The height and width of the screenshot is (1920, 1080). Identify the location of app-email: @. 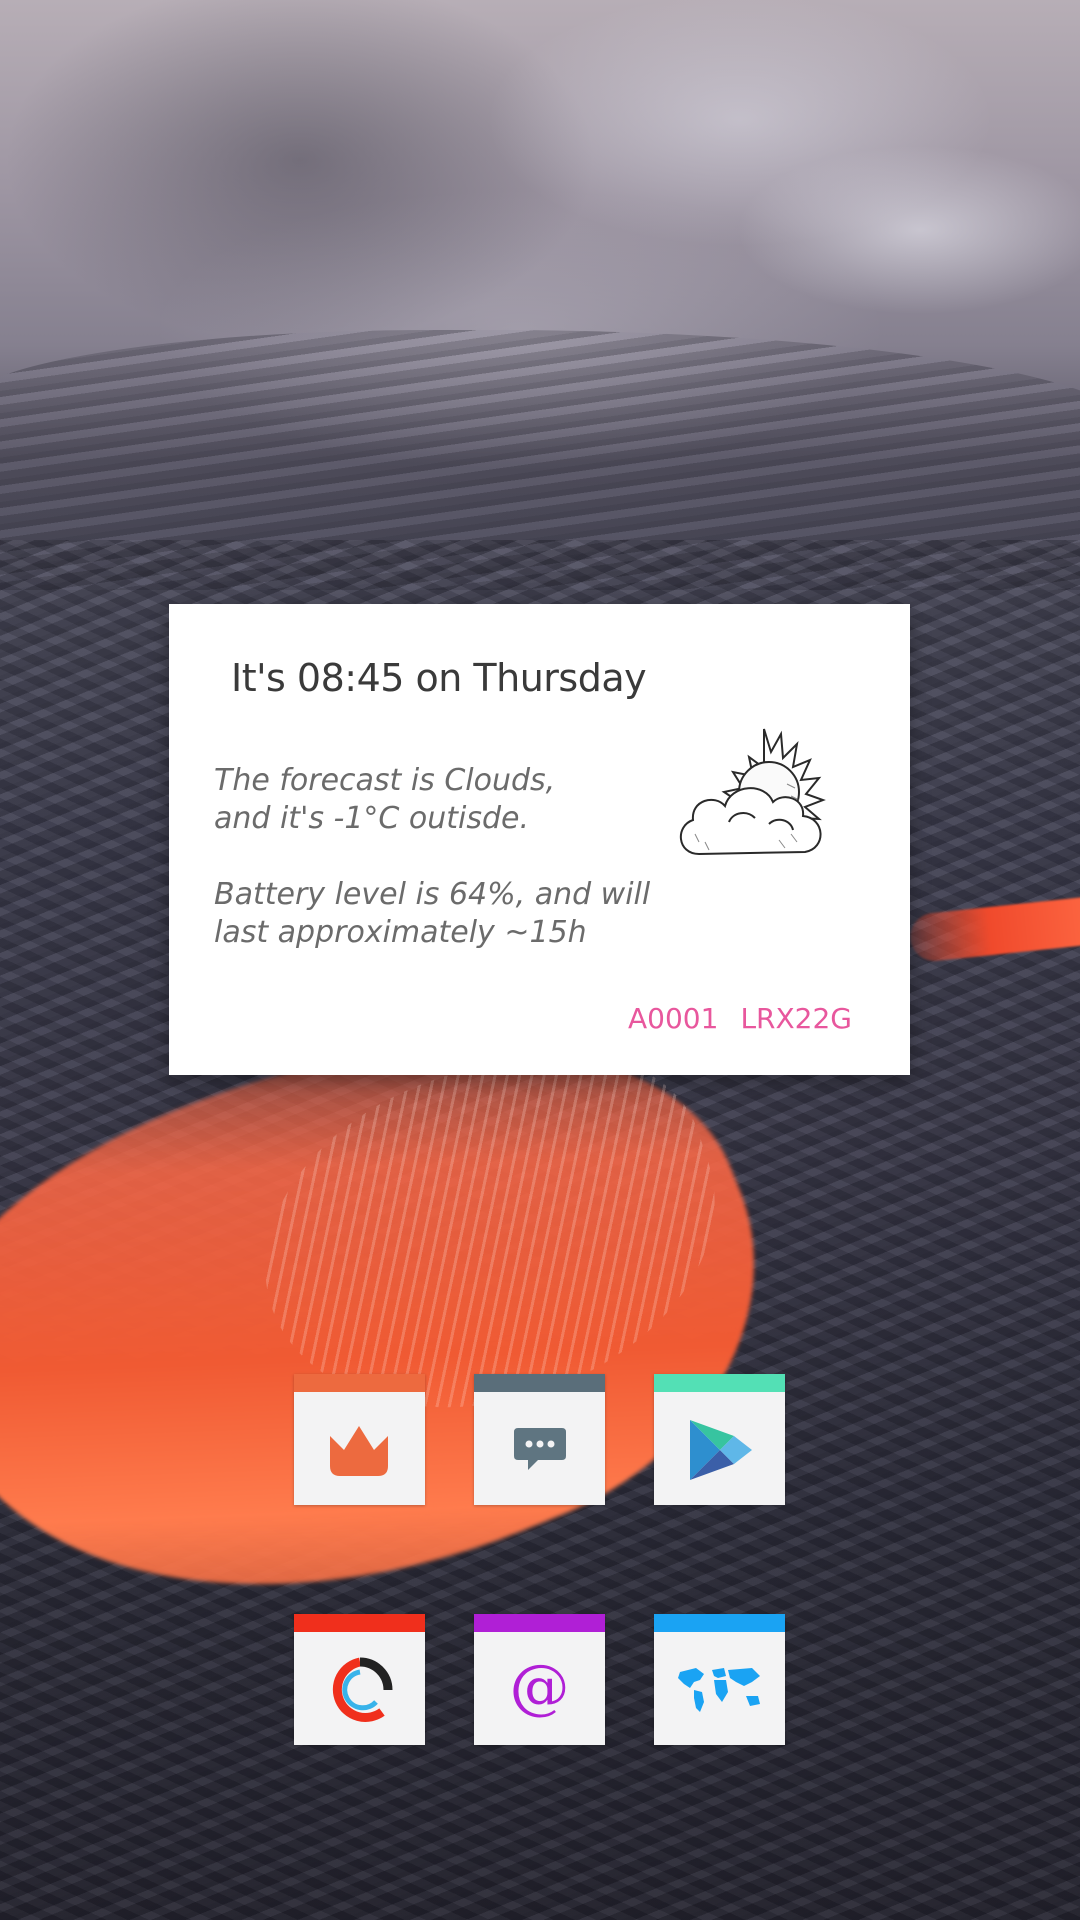
(539, 1679).